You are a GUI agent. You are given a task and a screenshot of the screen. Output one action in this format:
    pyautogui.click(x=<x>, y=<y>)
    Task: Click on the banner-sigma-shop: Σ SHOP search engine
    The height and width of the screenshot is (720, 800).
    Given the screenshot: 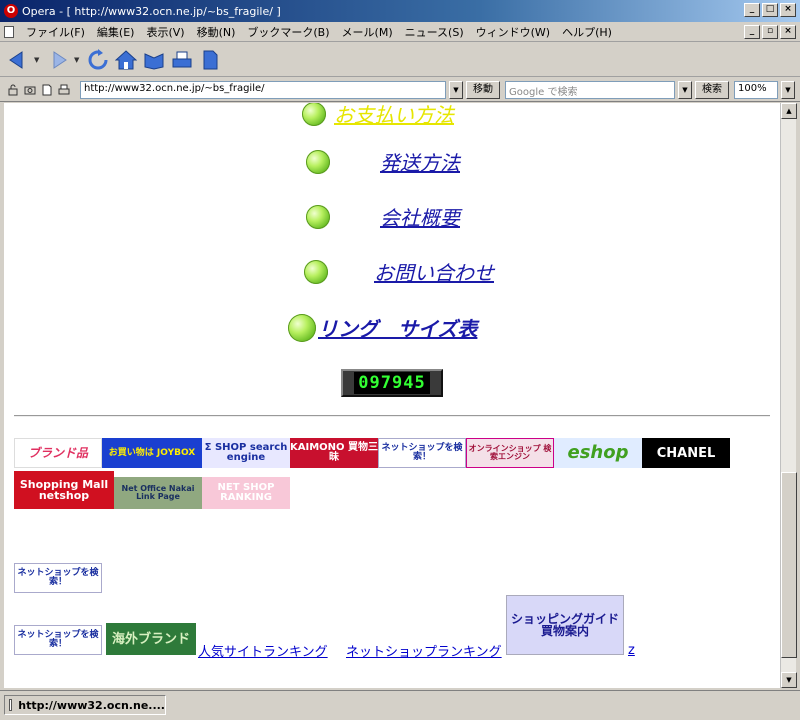 What is the action you would take?
    pyautogui.click(x=246, y=453)
    